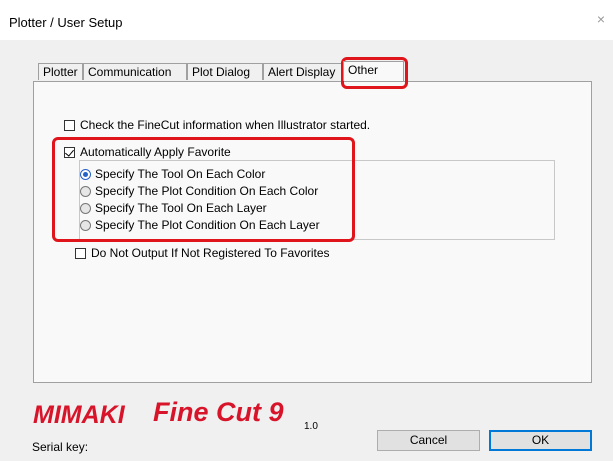 The image size is (613, 461). What do you see at coordinates (69, 125) in the screenshot?
I see `check-finecut-checkbox` at bounding box center [69, 125].